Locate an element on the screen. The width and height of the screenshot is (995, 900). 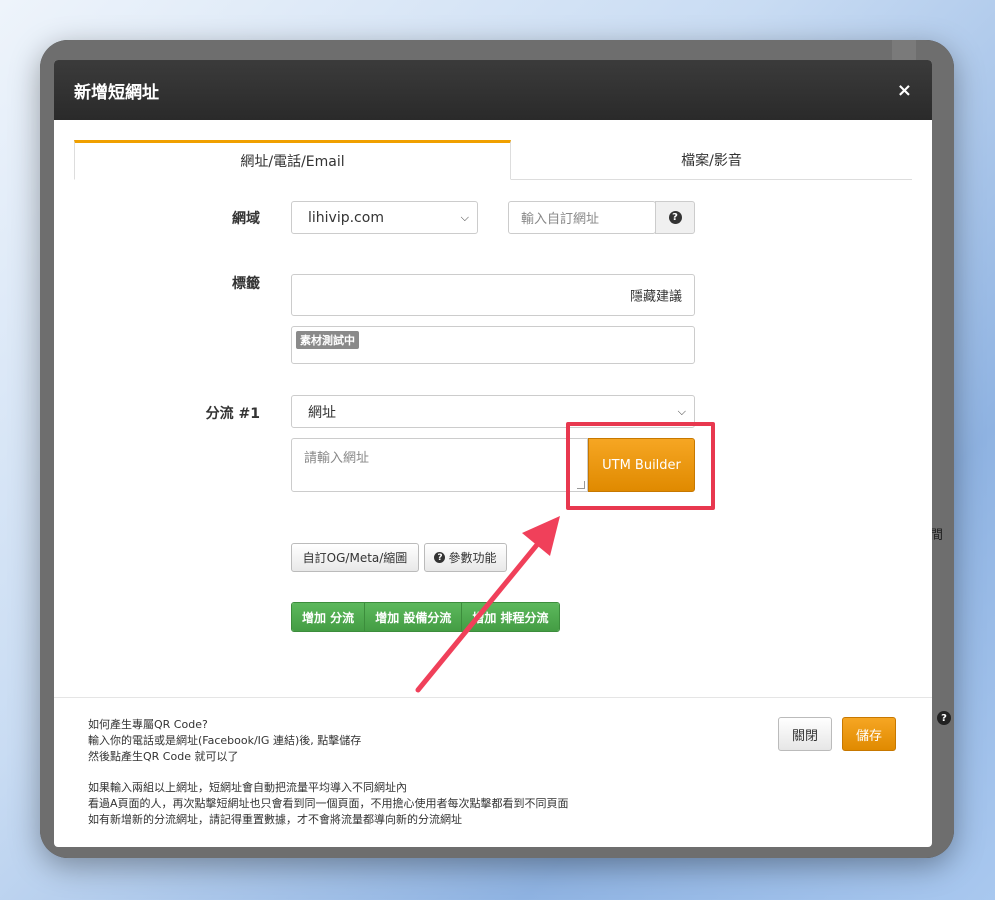
arrow-shaft is located at coordinates (481, 612).